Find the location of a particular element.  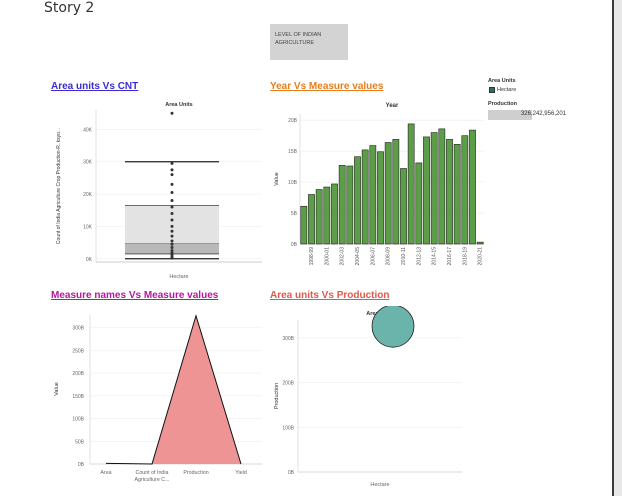

x-tick-label: 2006-07 is located at coordinates (373, 256).